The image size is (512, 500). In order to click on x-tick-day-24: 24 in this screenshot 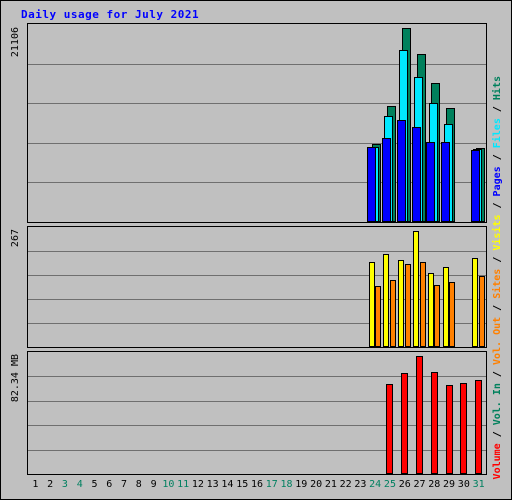, I will do `click(375, 484)`.